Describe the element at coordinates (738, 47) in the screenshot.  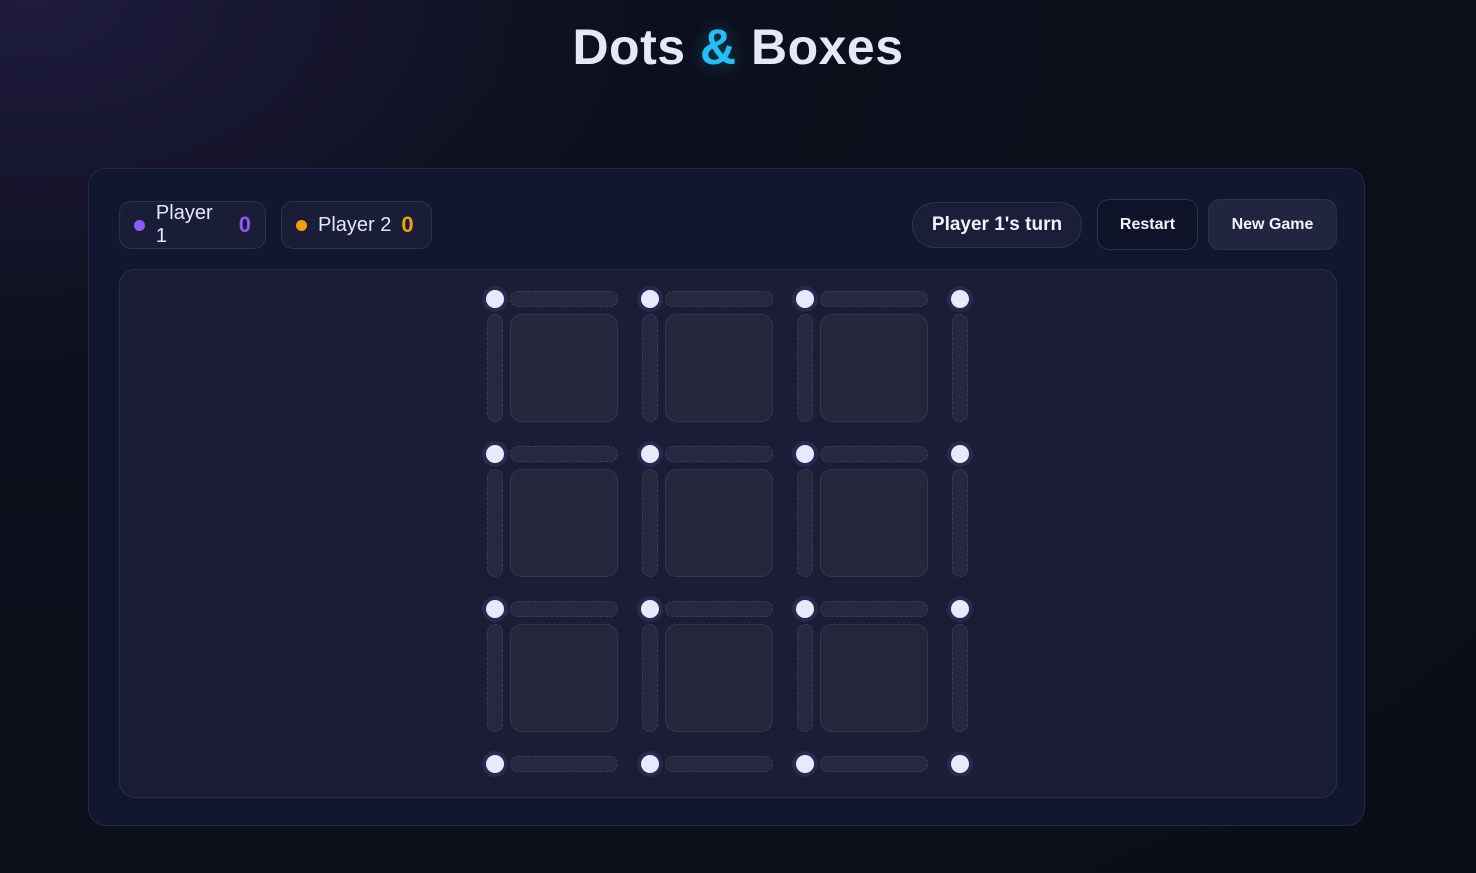
I see `page-title: Dots & Boxes` at that location.